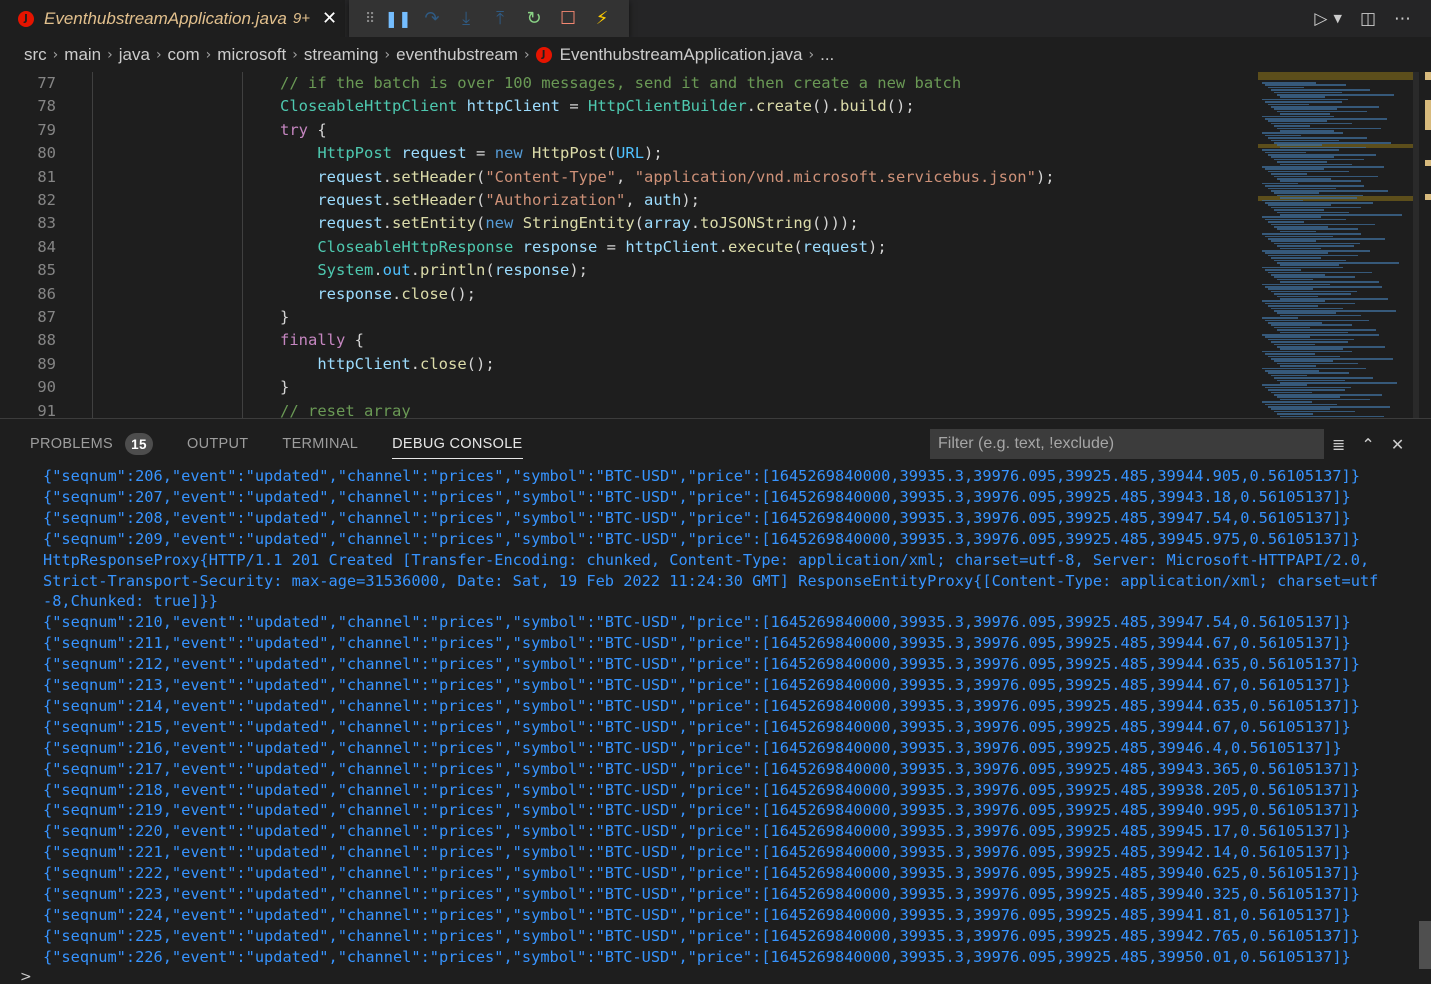  I want to click on more-actions-icon: ⋯, so click(1402, 19).